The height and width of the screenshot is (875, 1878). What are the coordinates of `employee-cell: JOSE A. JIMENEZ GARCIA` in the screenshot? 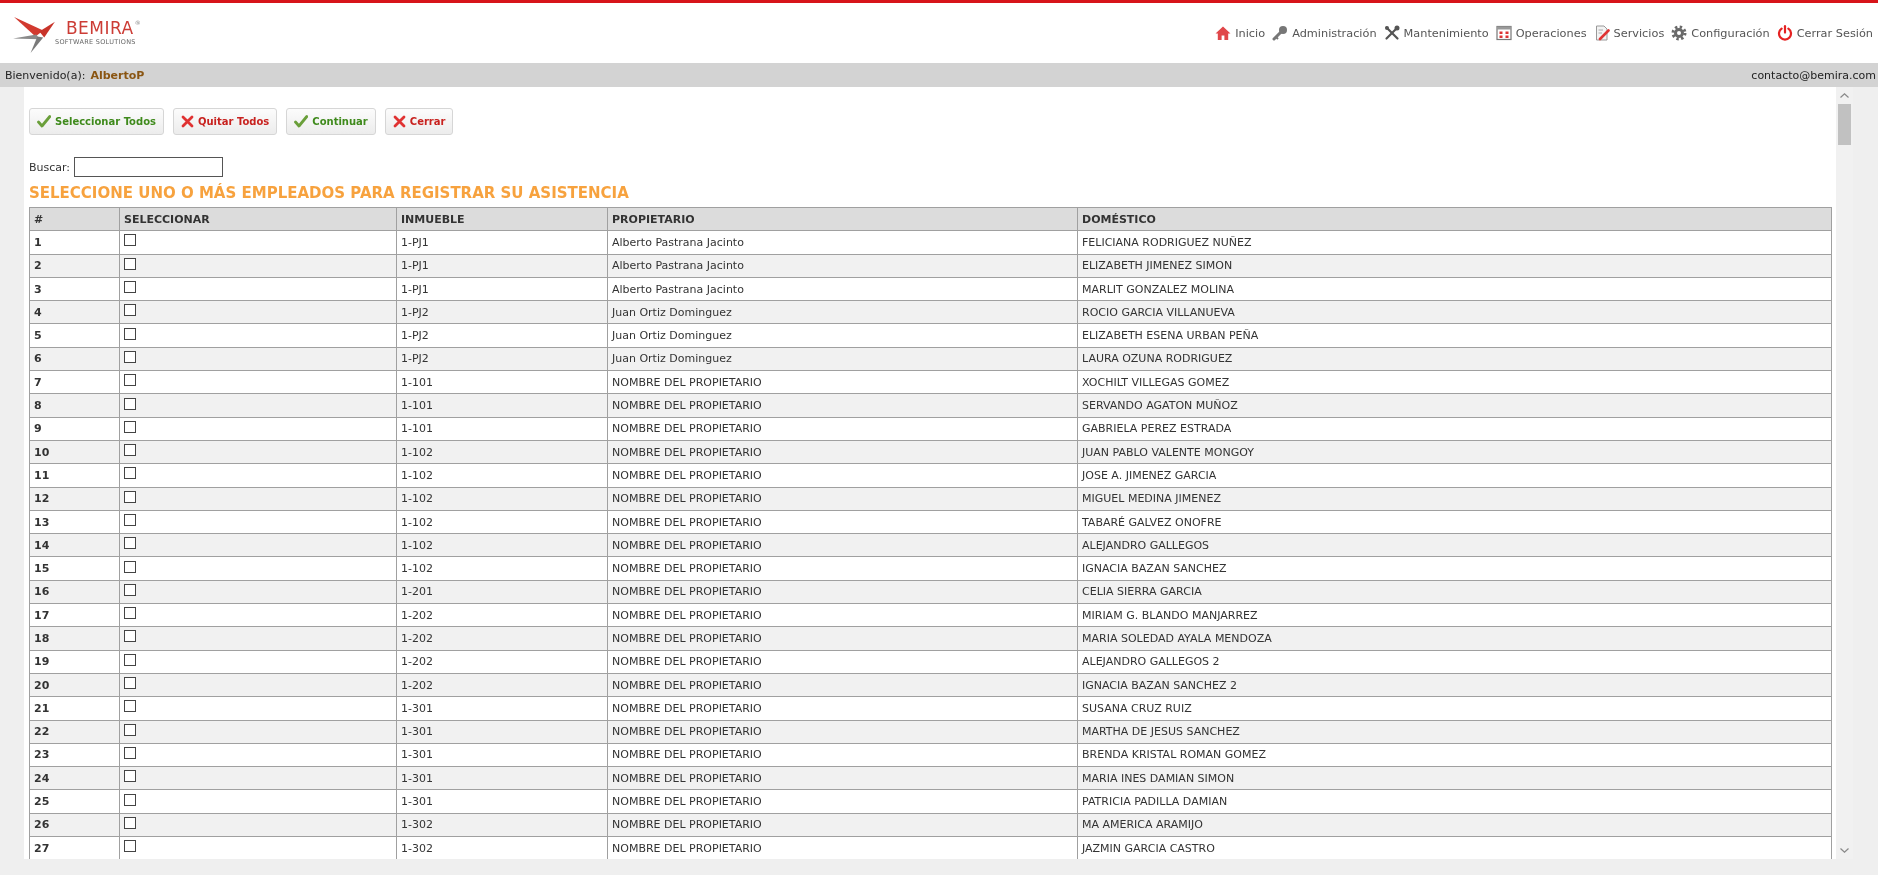 It's located at (1454, 475).